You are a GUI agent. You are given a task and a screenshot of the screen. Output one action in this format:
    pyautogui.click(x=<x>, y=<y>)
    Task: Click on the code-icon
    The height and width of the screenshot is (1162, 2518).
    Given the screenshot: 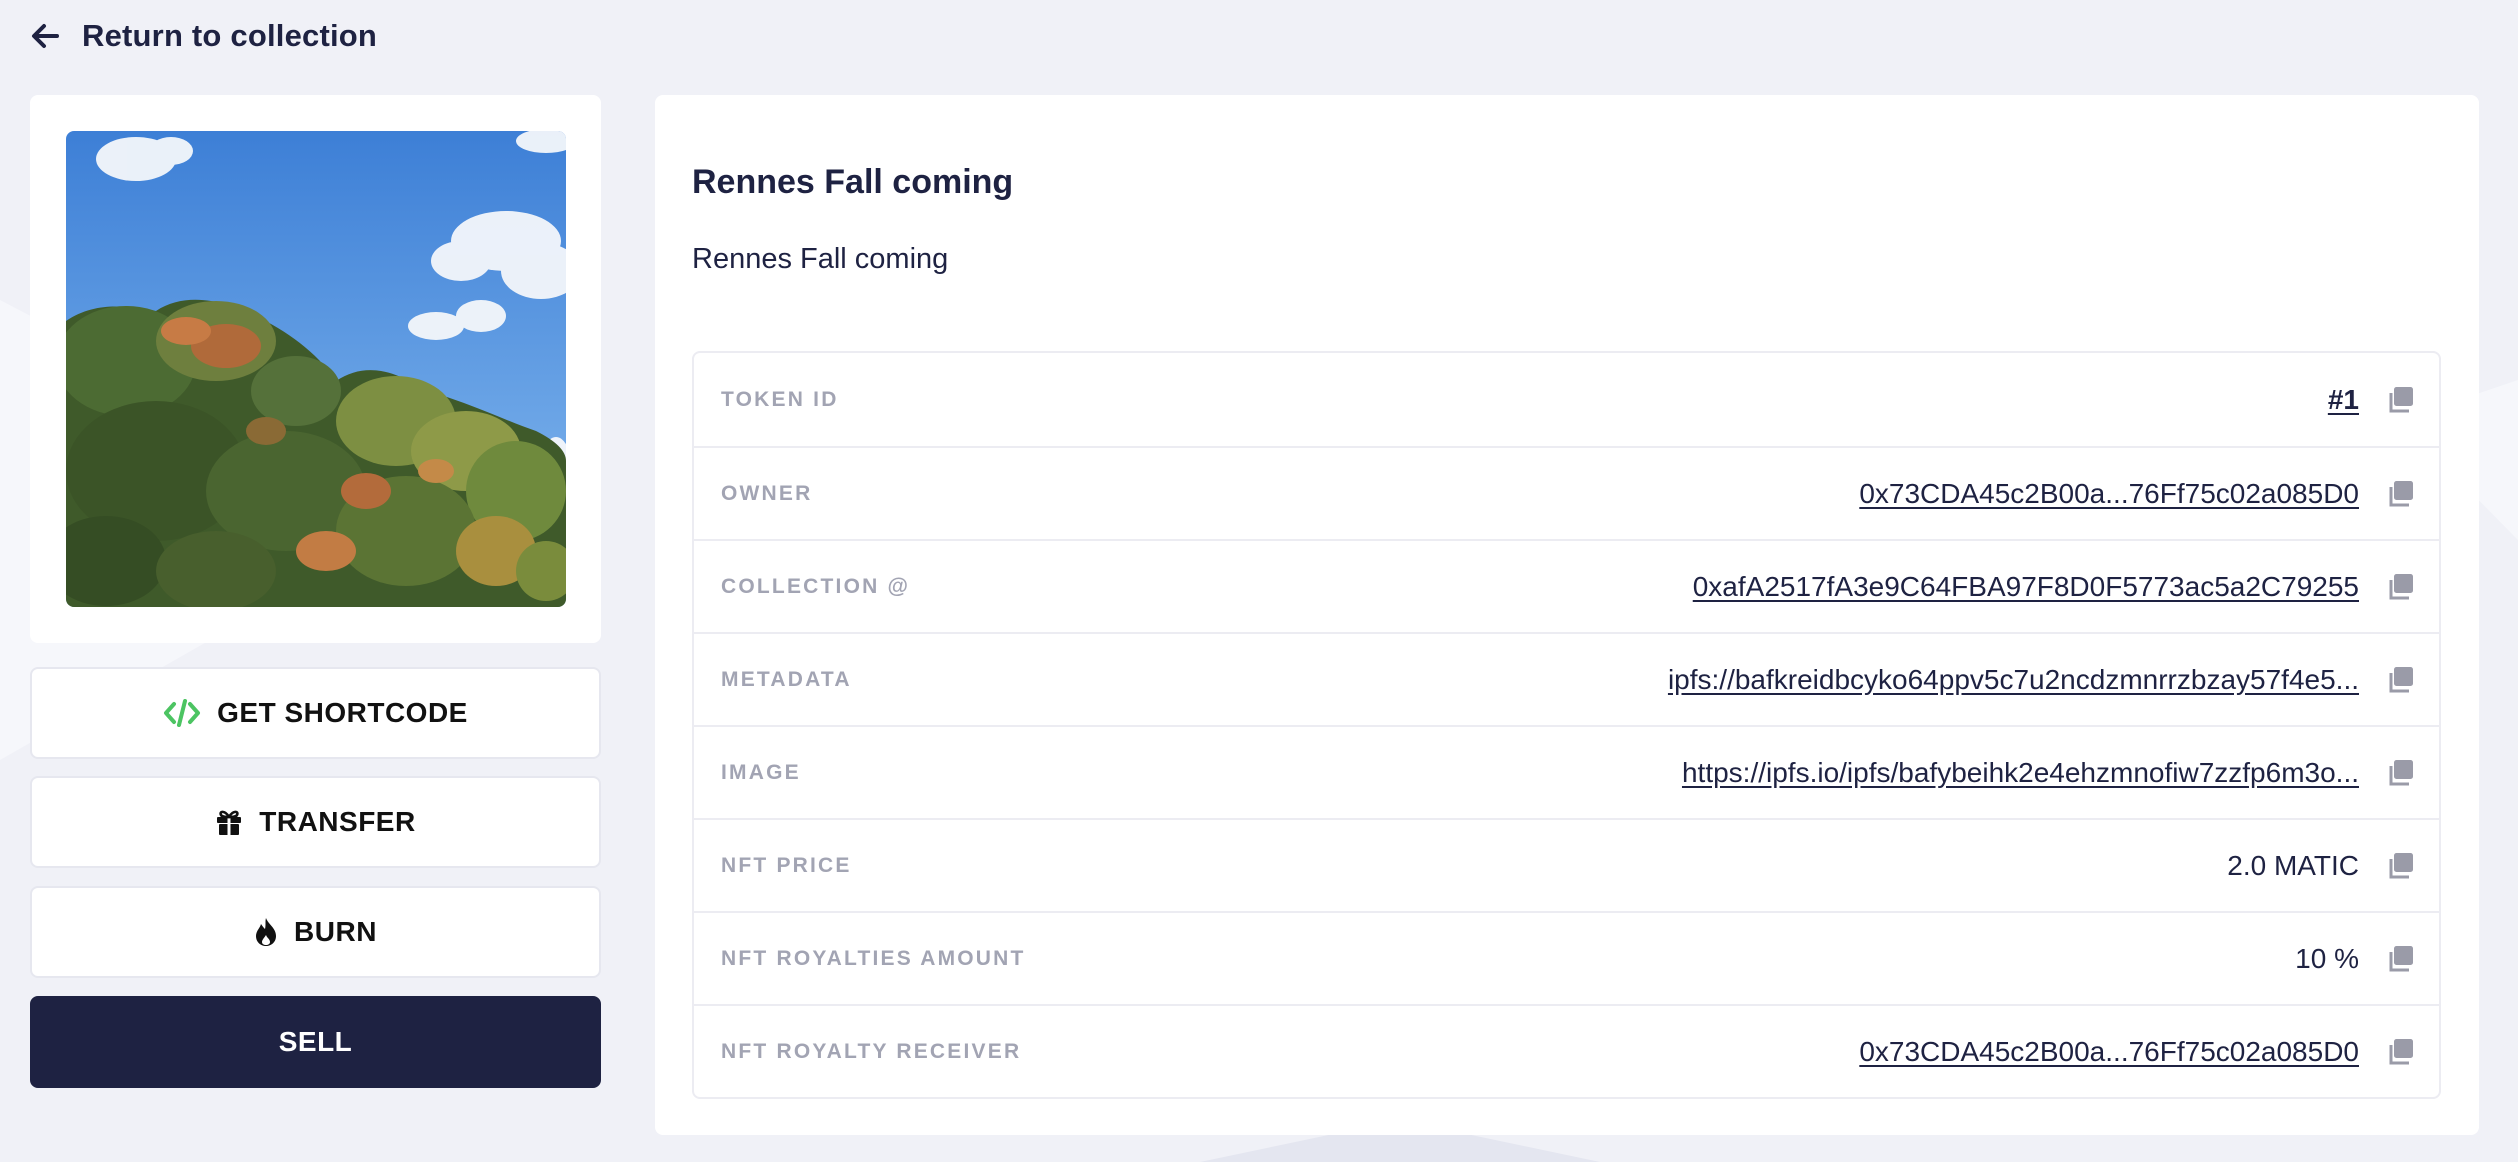 What is the action you would take?
    pyautogui.click(x=182, y=713)
    